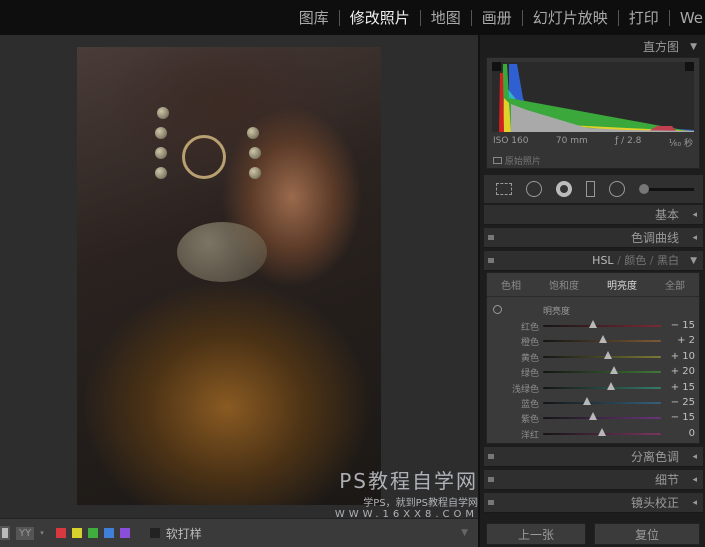  Describe the element at coordinates (5, 533) in the screenshot. I see `view-mode-icon` at that location.